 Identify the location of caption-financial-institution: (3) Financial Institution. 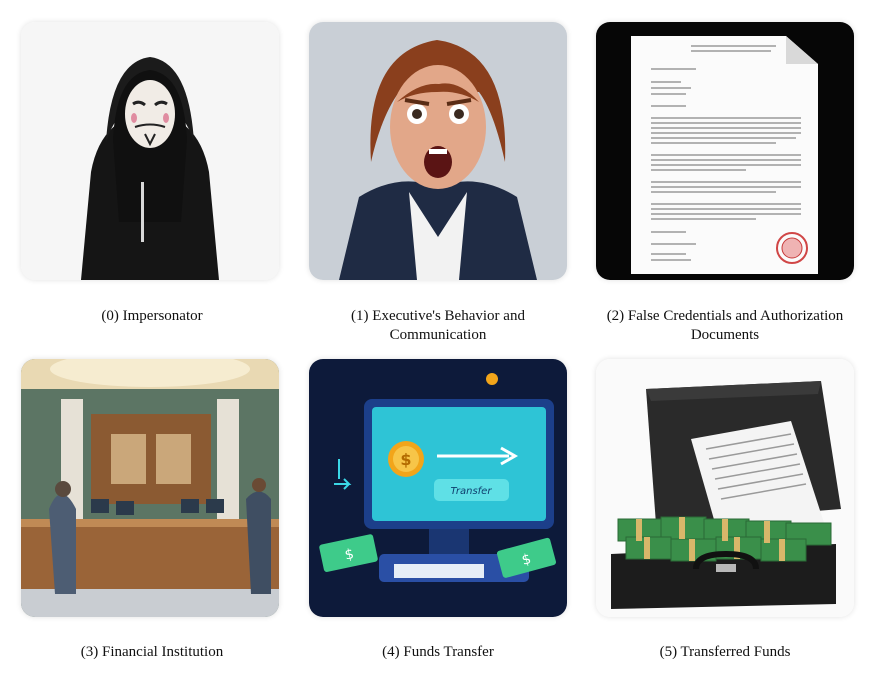
(152, 652).